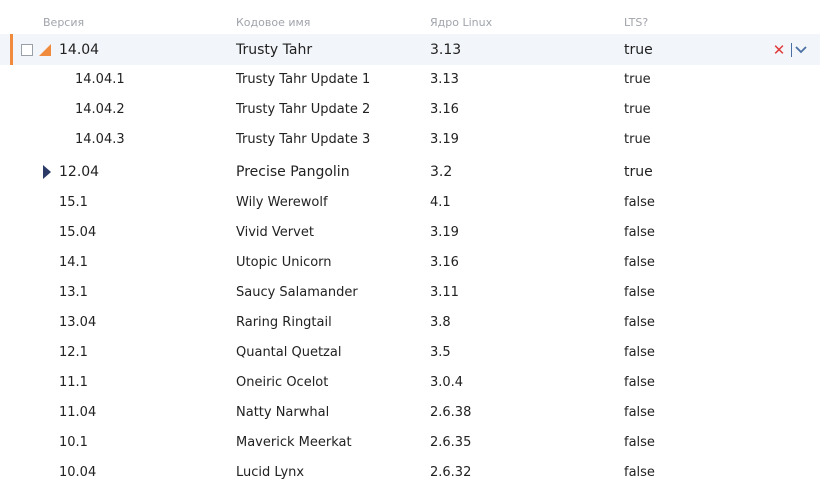  What do you see at coordinates (440, 202) in the screenshot?
I see `cell-kernel: 4.1` at bounding box center [440, 202].